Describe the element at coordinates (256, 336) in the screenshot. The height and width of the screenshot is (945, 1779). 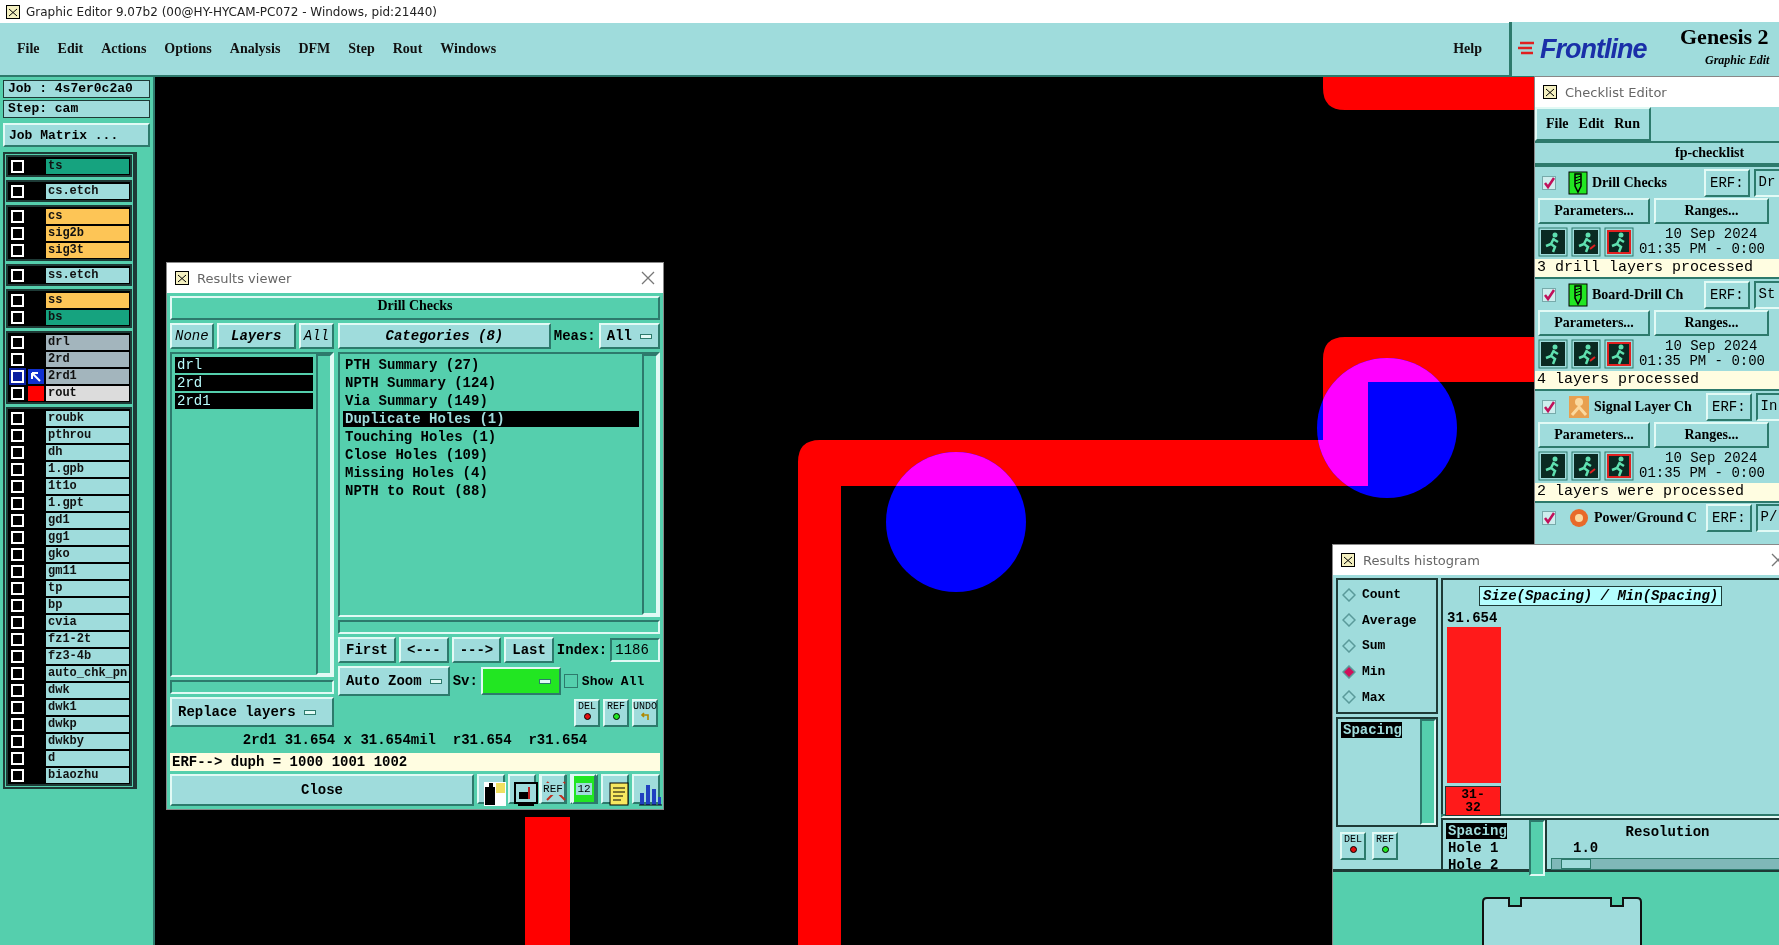
I see `layer-filter-button: Layers` at that location.